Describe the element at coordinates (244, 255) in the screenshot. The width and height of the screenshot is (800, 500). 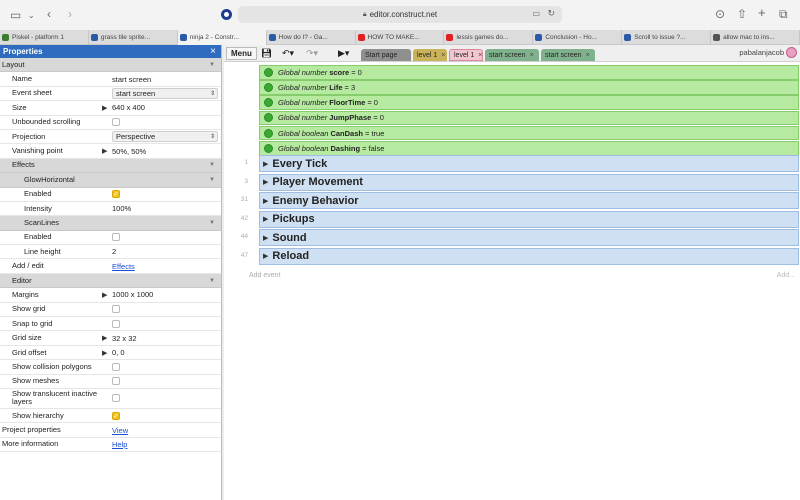
I see `event-line-number: 47` at that location.